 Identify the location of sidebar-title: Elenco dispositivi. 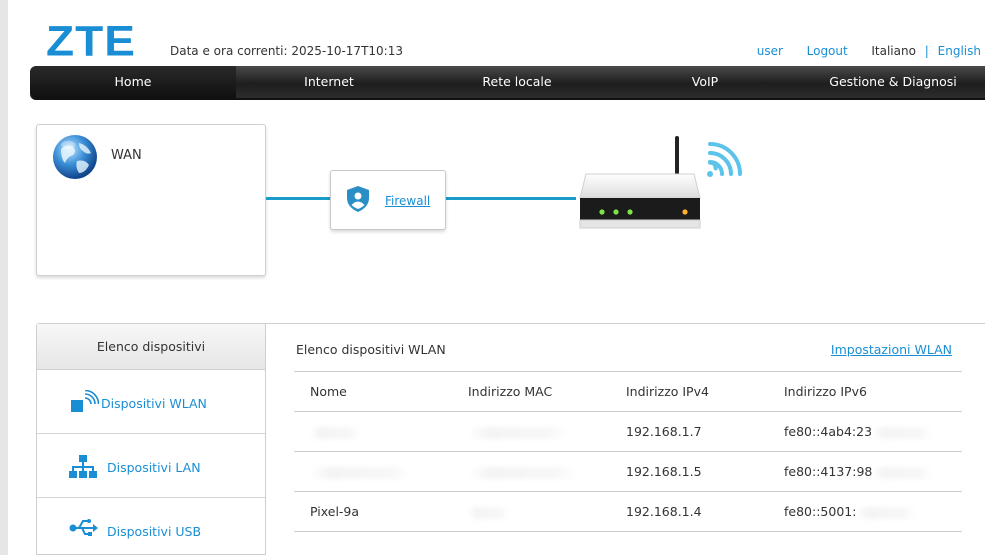
(151, 347).